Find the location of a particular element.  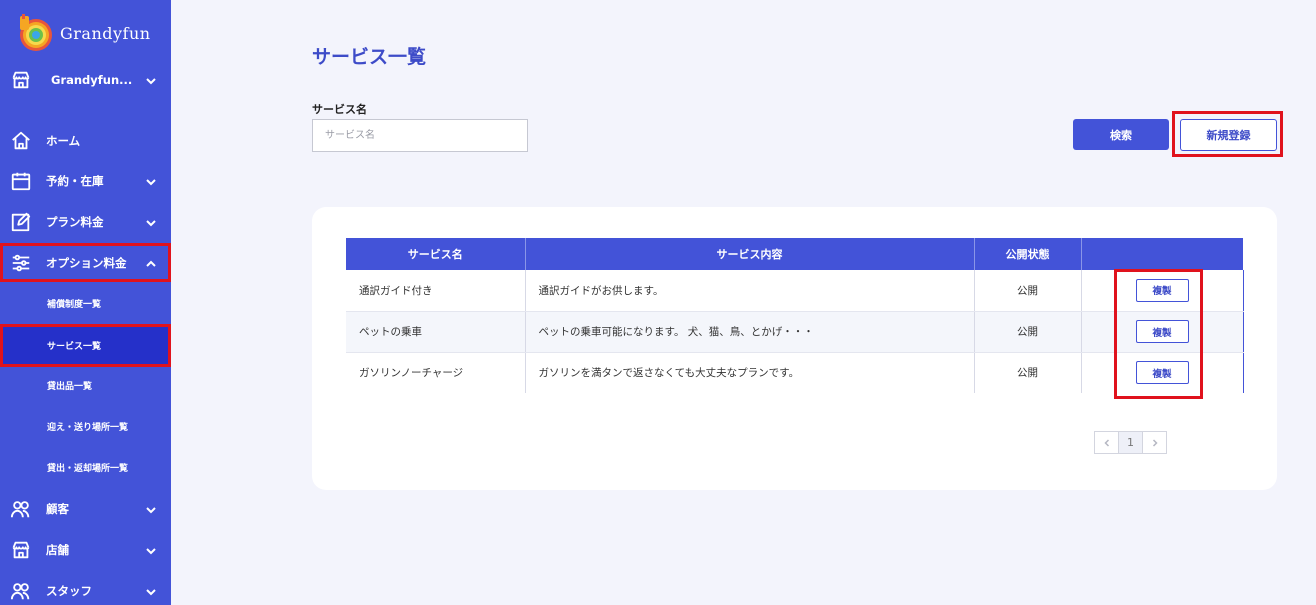

table-row: ペットの乗車 ペットの乗車可能になります。 犬、猫、鳥、とかげ・・・ 公開 複製 is located at coordinates (795, 332).